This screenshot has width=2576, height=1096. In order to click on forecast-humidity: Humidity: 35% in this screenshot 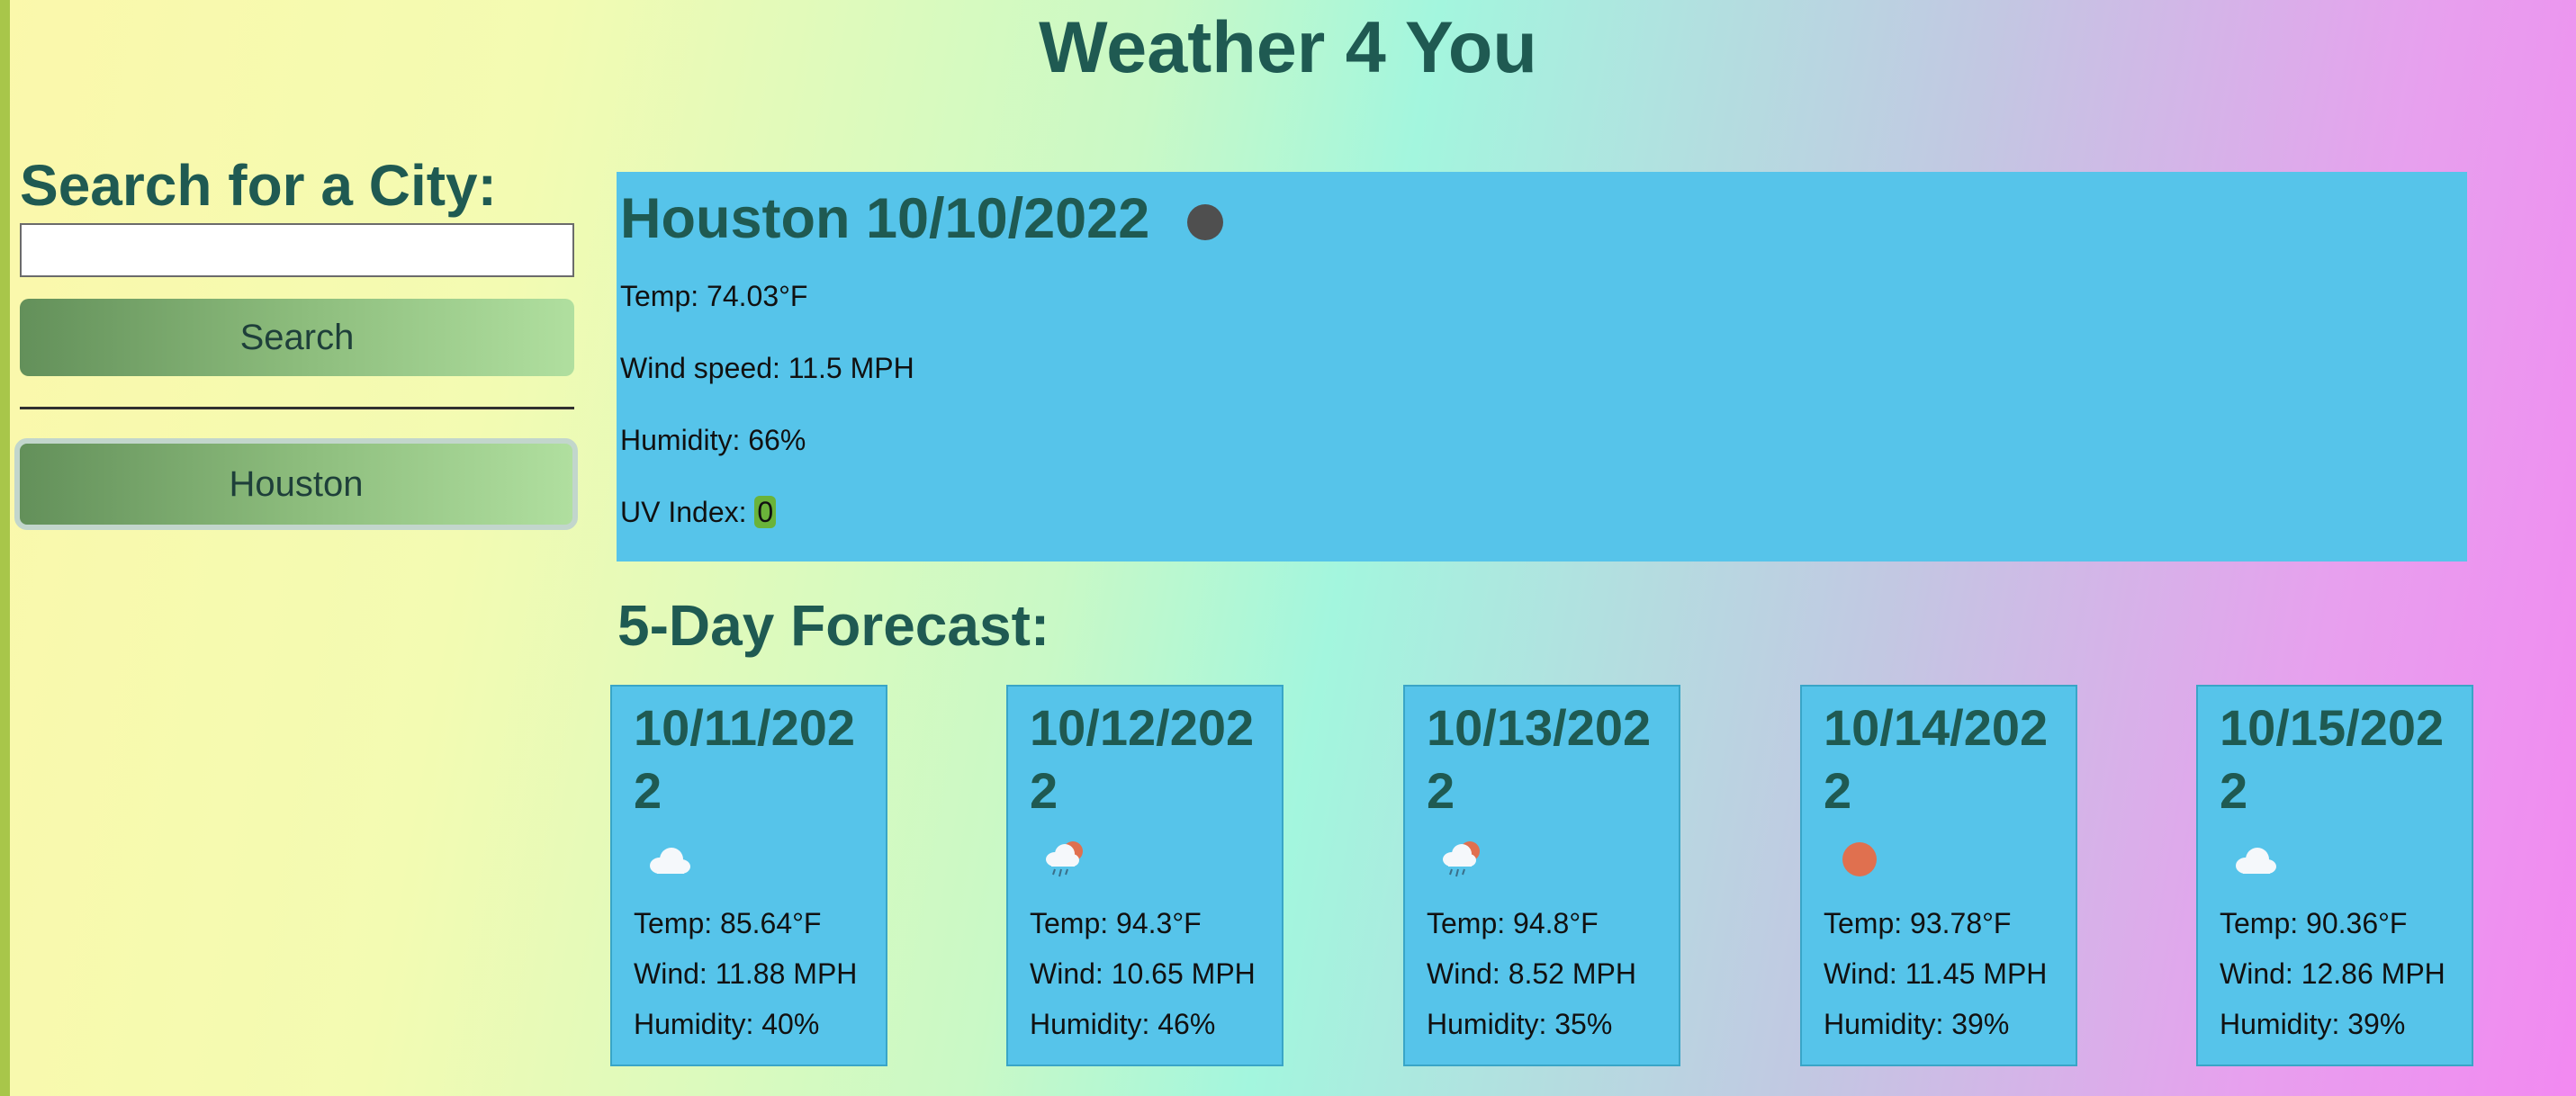, I will do `click(1520, 1024)`.